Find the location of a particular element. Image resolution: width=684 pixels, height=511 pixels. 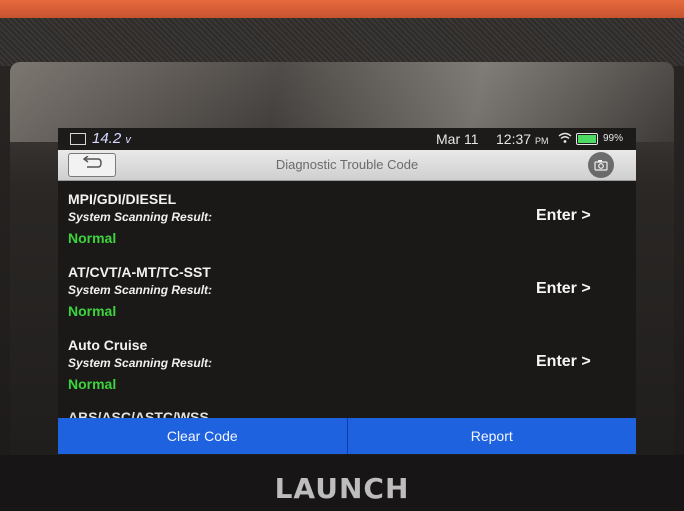

system-name: MPI/GDI/DIESEL is located at coordinates (122, 199).